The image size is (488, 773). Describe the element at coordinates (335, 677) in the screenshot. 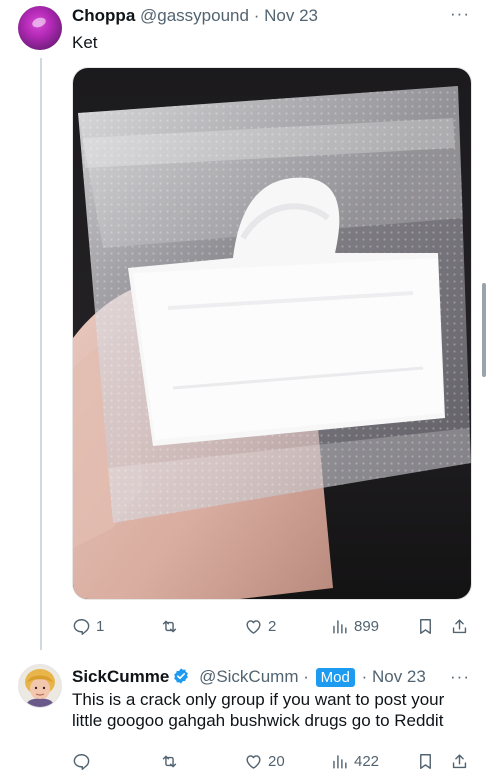

I see `mod-badge: Mod` at that location.